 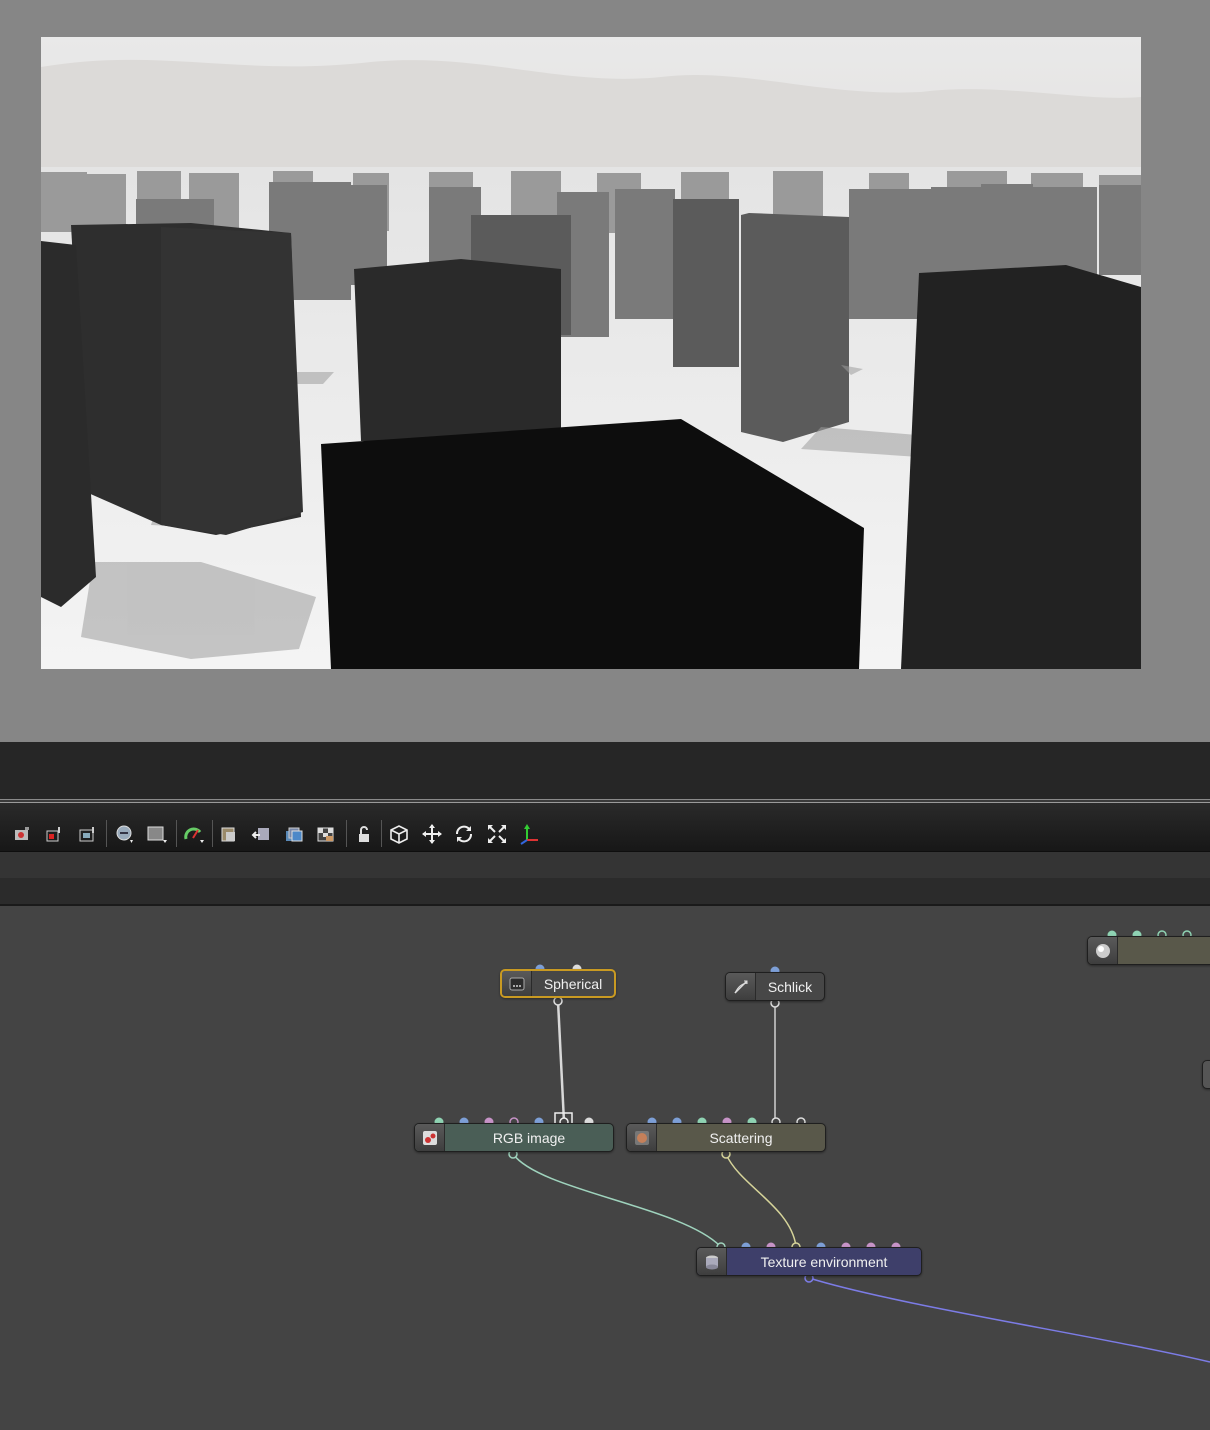 I want to click on pin, so click(x=558, y=1001).